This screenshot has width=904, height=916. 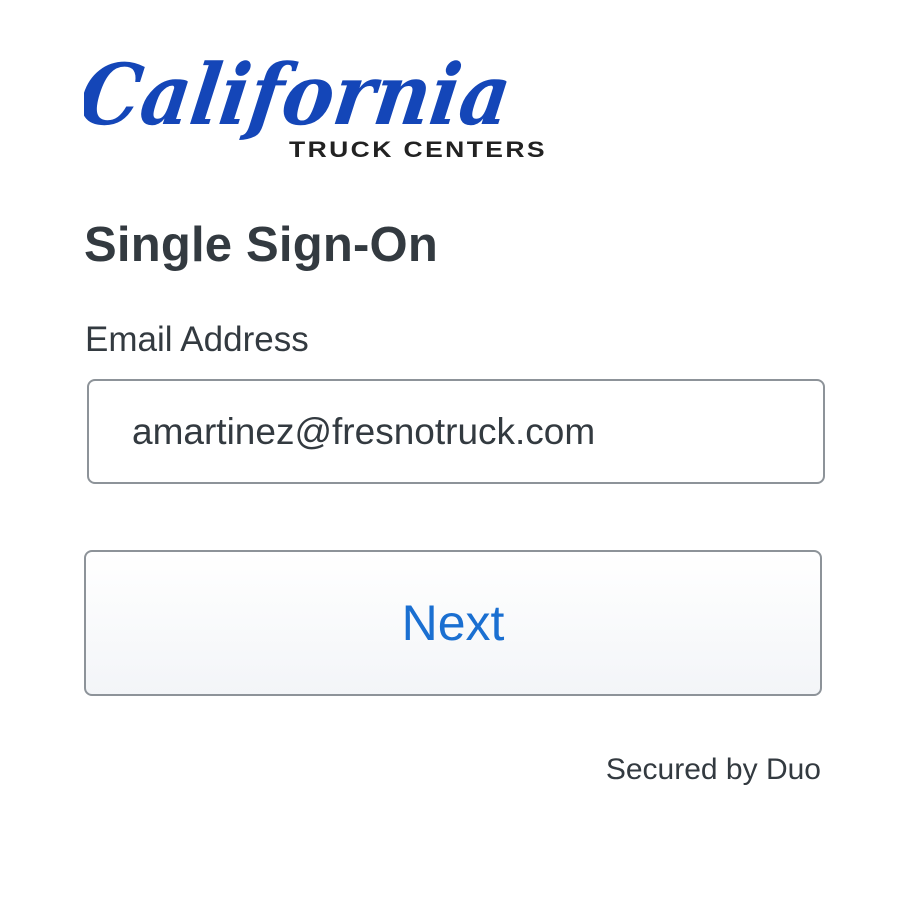 I want to click on page-title: Single Sign-On, so click(x=261, y=245).